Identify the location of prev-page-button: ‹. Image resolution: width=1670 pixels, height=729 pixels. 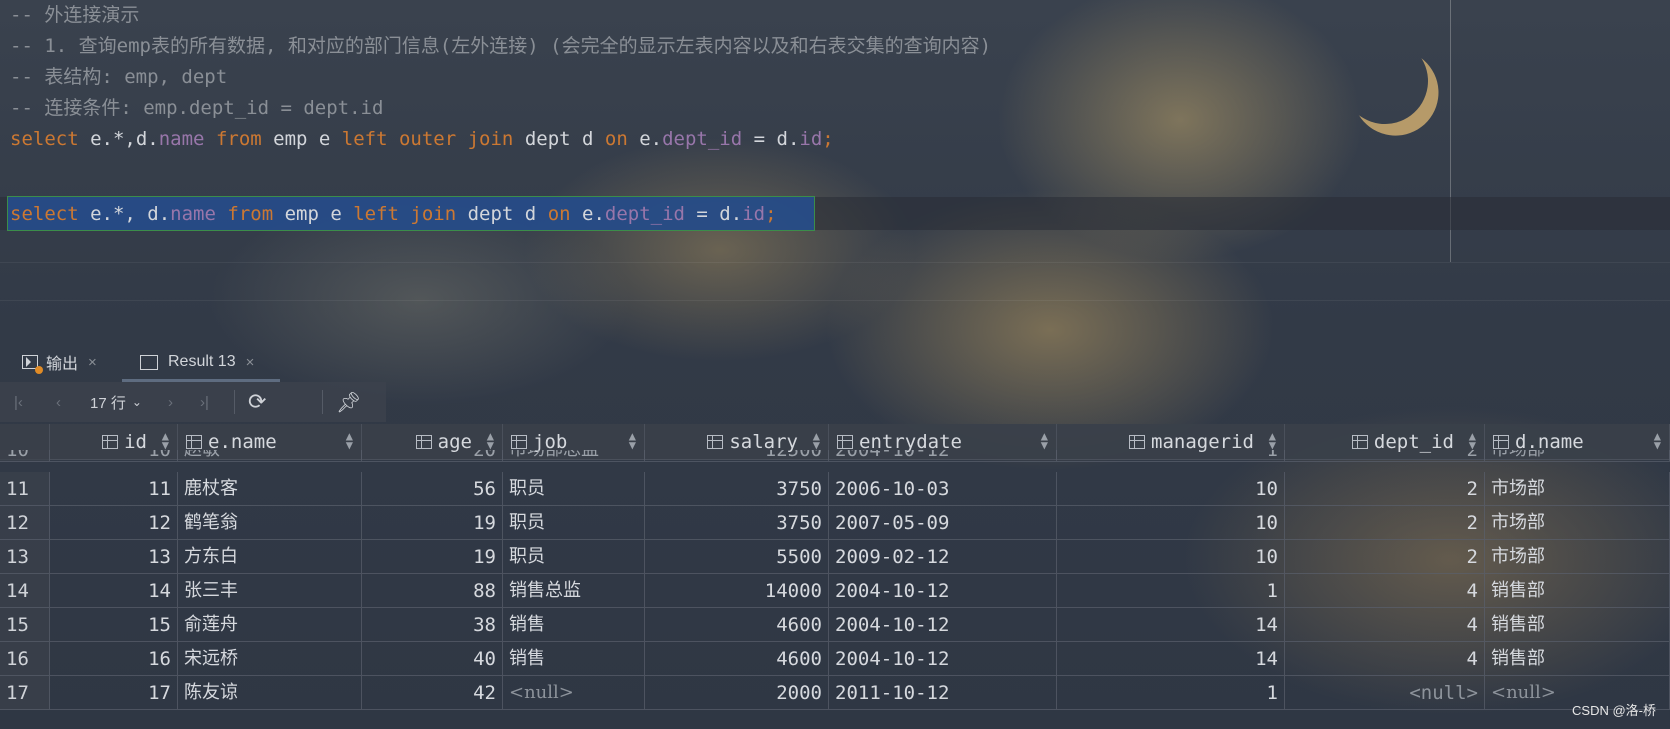
(58, 402).